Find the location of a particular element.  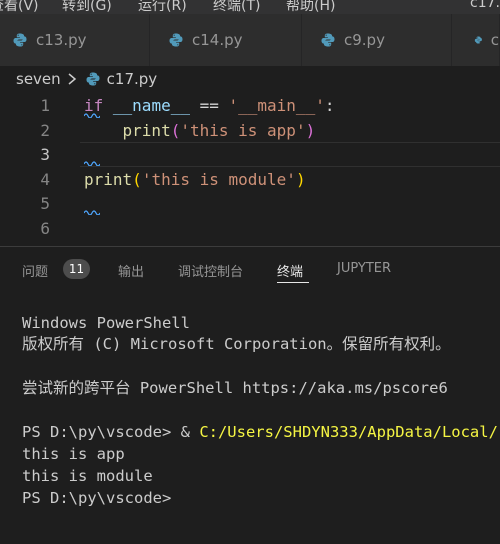

tab-c9: c9.py is located at coordinates (377, 40).